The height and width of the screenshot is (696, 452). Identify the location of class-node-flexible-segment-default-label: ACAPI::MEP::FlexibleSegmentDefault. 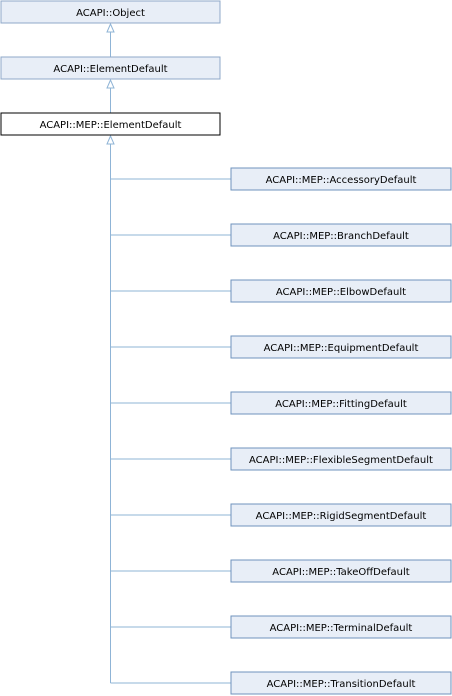
(341, 460).